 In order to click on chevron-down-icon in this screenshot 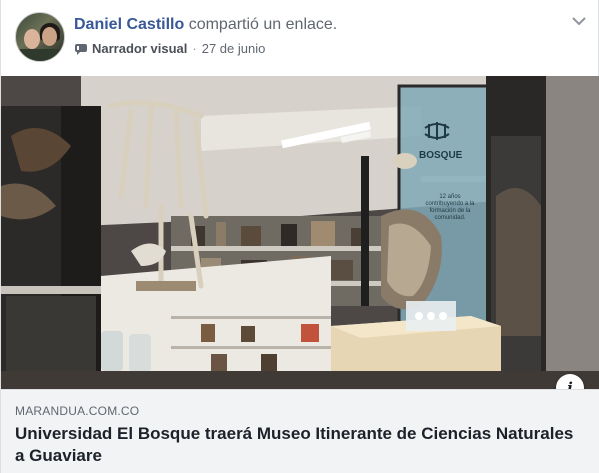, I will do `click(579, 21)`.